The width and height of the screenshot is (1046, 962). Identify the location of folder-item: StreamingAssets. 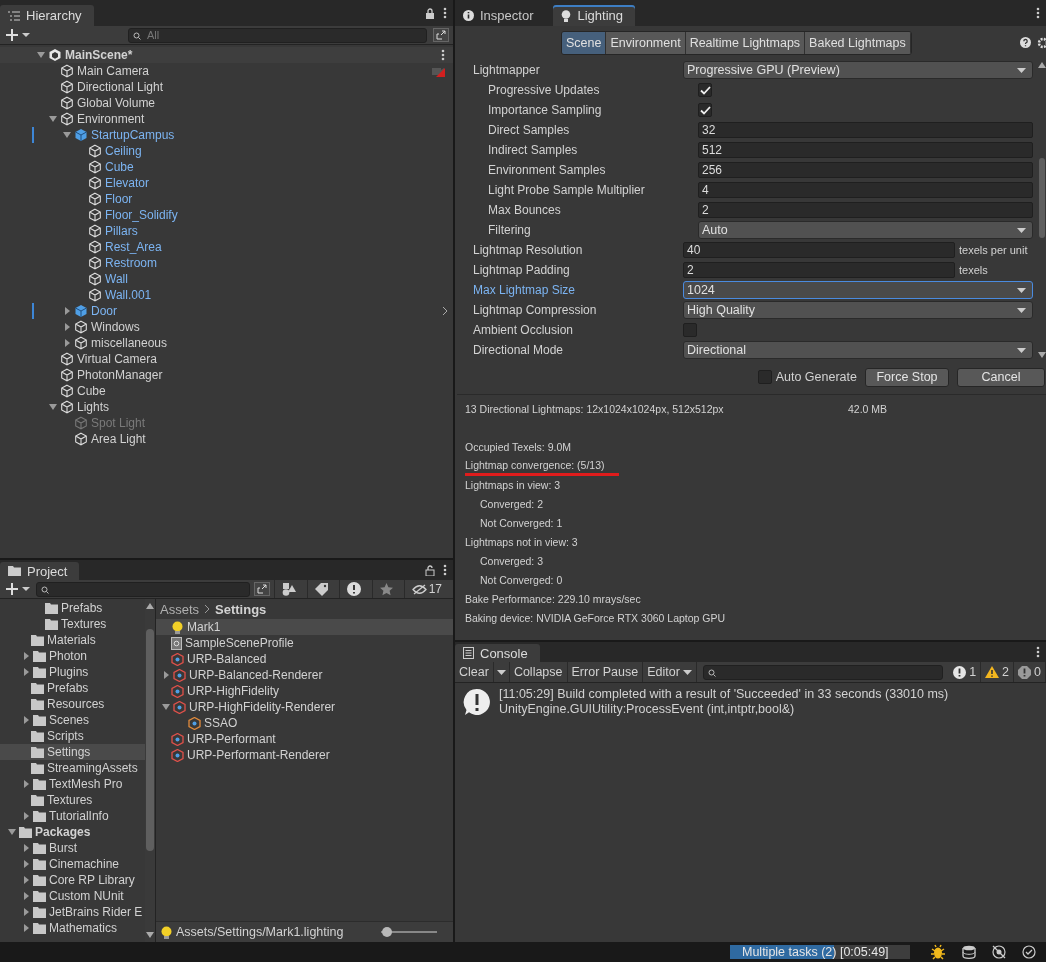
(72, 768).